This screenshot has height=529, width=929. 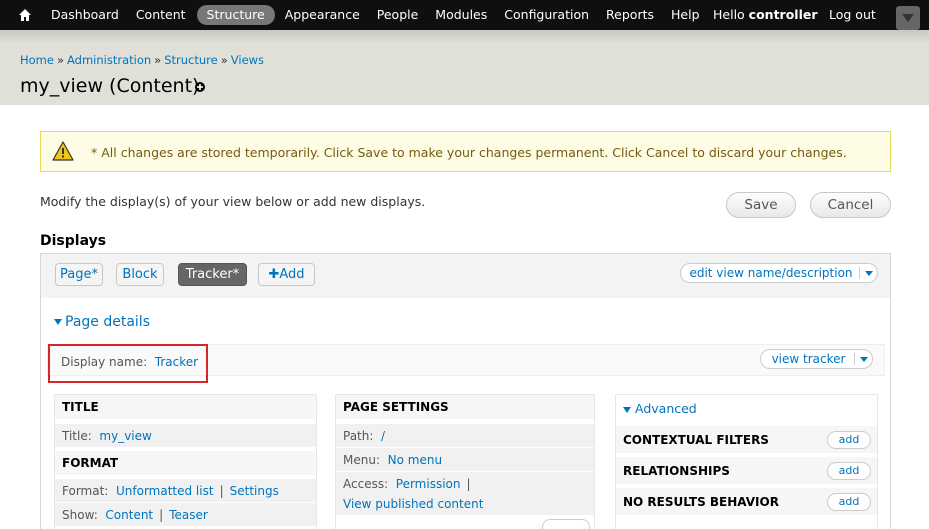 I want to click on title-value-link: my_view, so click(x=125, y=436).